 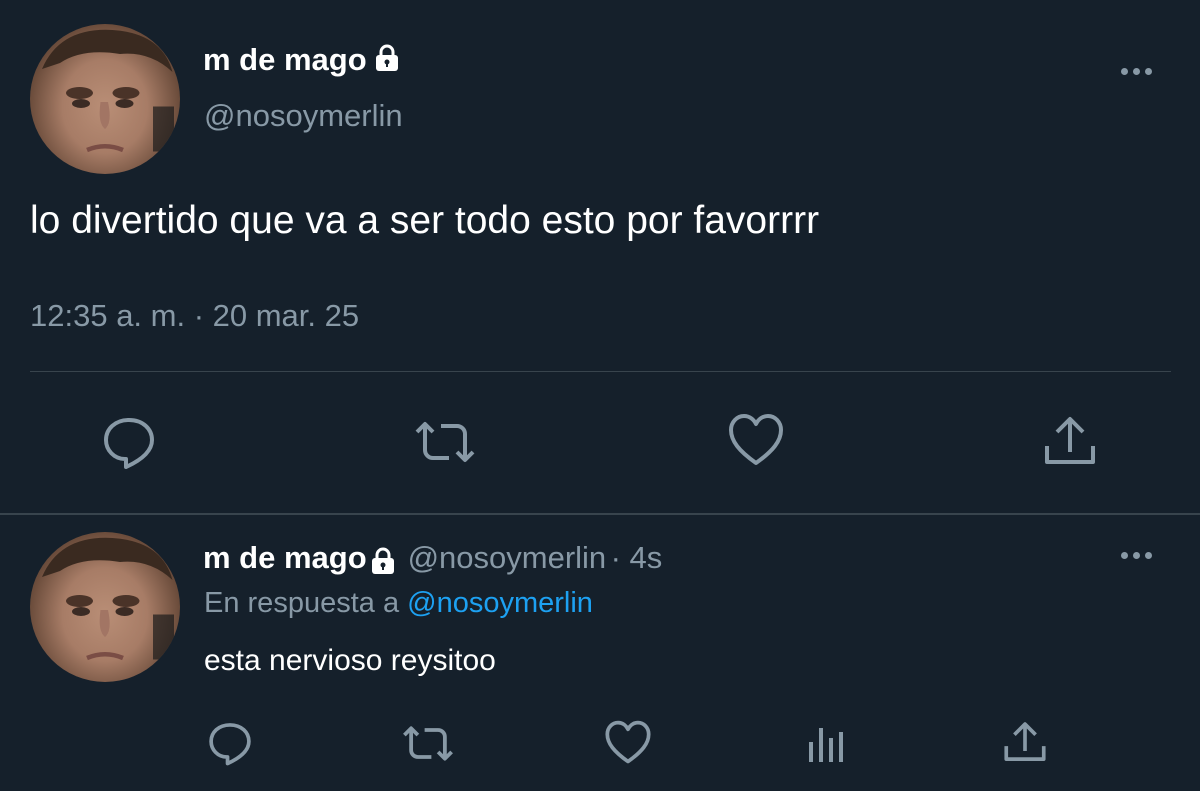 What do you see at coordinates (600, 371) in the screenshot?
I see `divider` at bounding box center [600, 371].